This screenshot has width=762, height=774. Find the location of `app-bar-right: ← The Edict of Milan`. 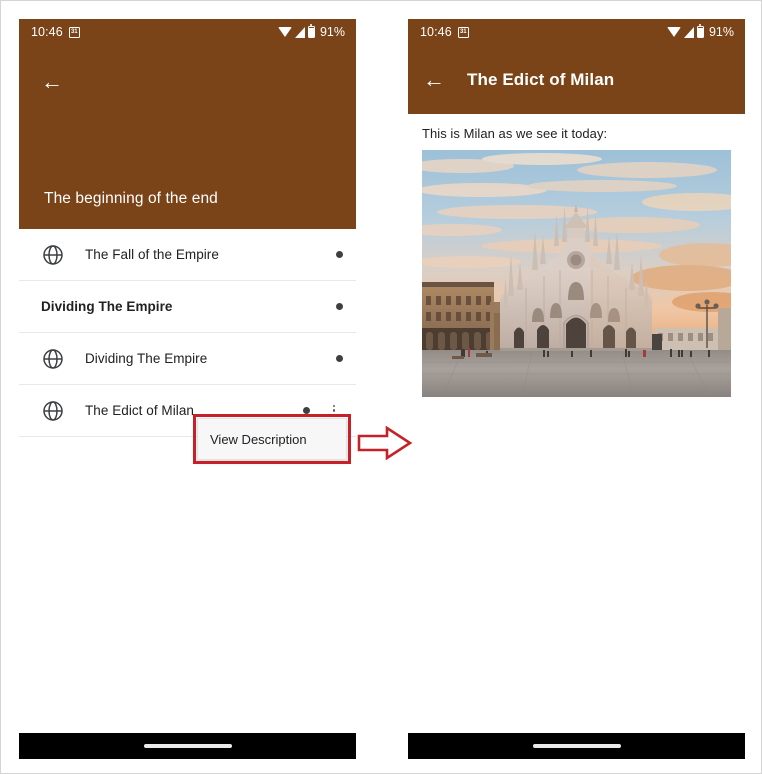

app-bar-right: ← The Edict of Milan is located at coordinates (576, 79).